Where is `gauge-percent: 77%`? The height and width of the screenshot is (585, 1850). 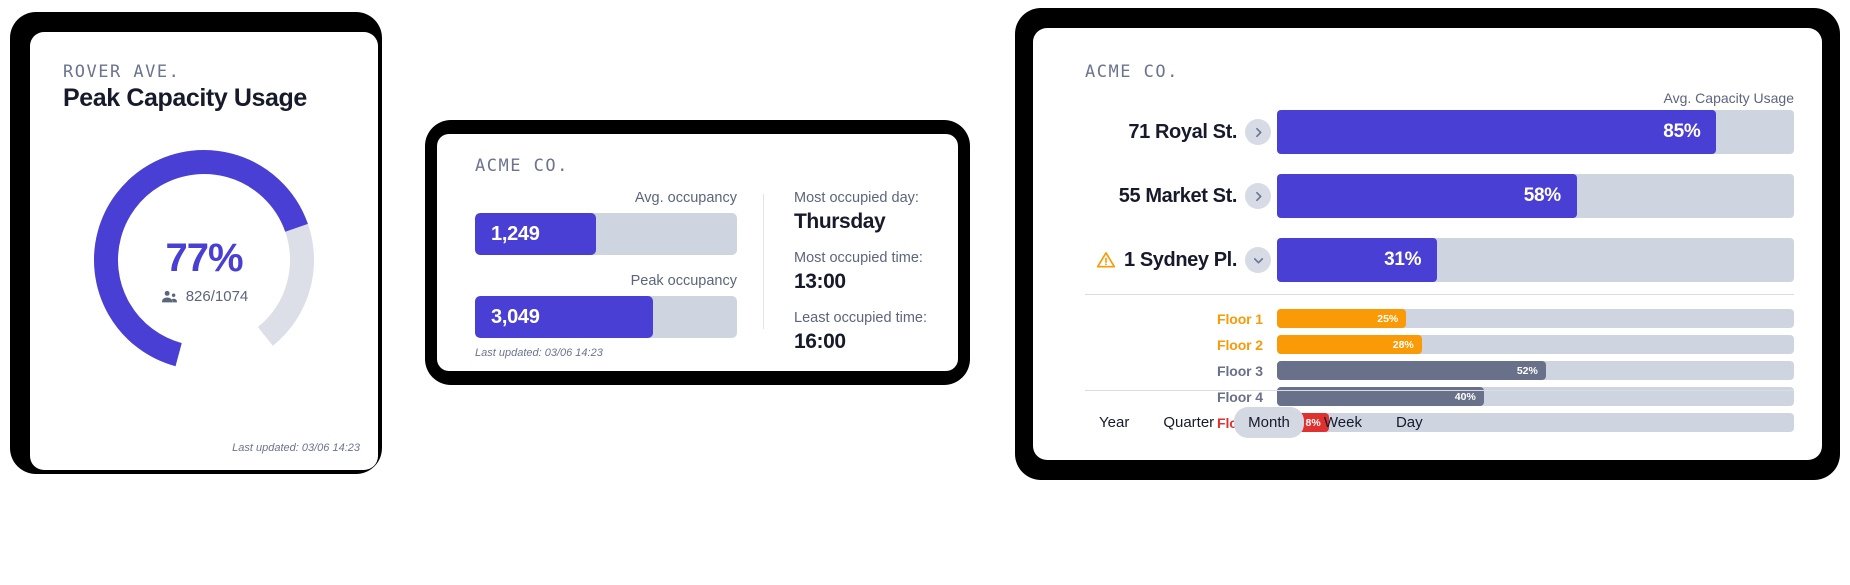 gauge-percent: 77% is located at coordinates (204, 258).